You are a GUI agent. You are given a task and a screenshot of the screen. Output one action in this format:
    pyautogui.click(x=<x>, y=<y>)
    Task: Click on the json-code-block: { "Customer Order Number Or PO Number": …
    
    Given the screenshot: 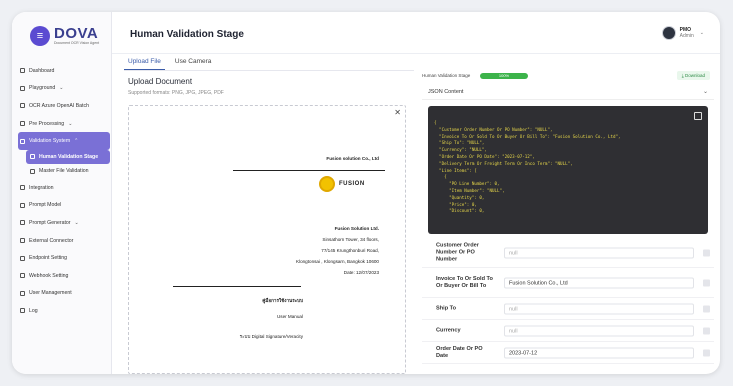 What is the action you would take?
    pyautogui.click(x=568, y=170)
    